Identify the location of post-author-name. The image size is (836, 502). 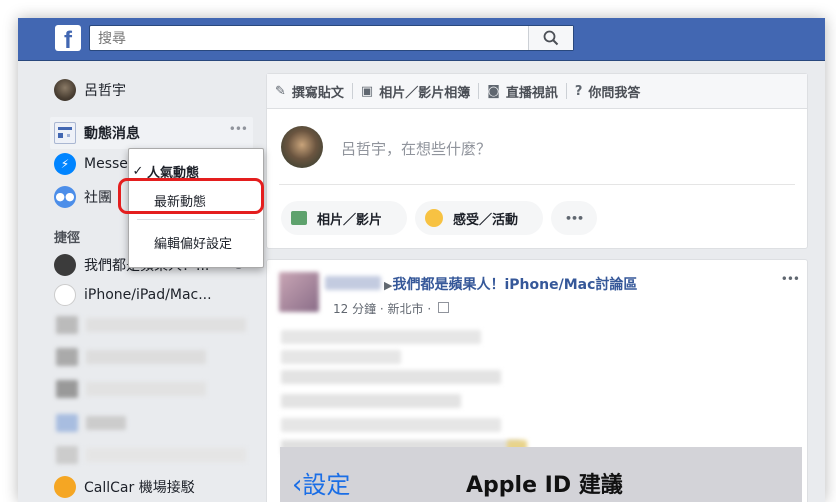
(353, 283).